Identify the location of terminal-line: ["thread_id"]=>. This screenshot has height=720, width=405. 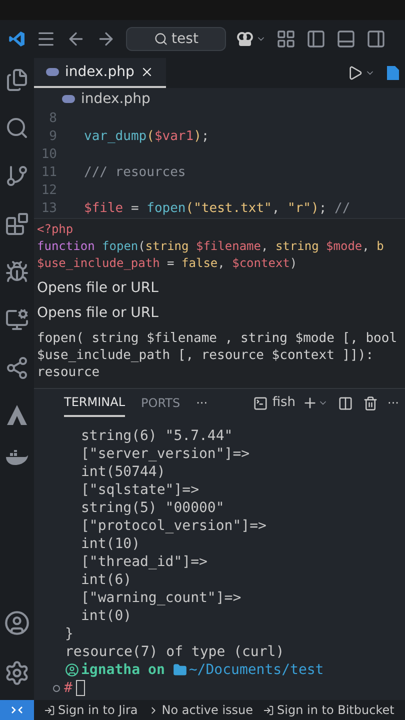
(144, 562).